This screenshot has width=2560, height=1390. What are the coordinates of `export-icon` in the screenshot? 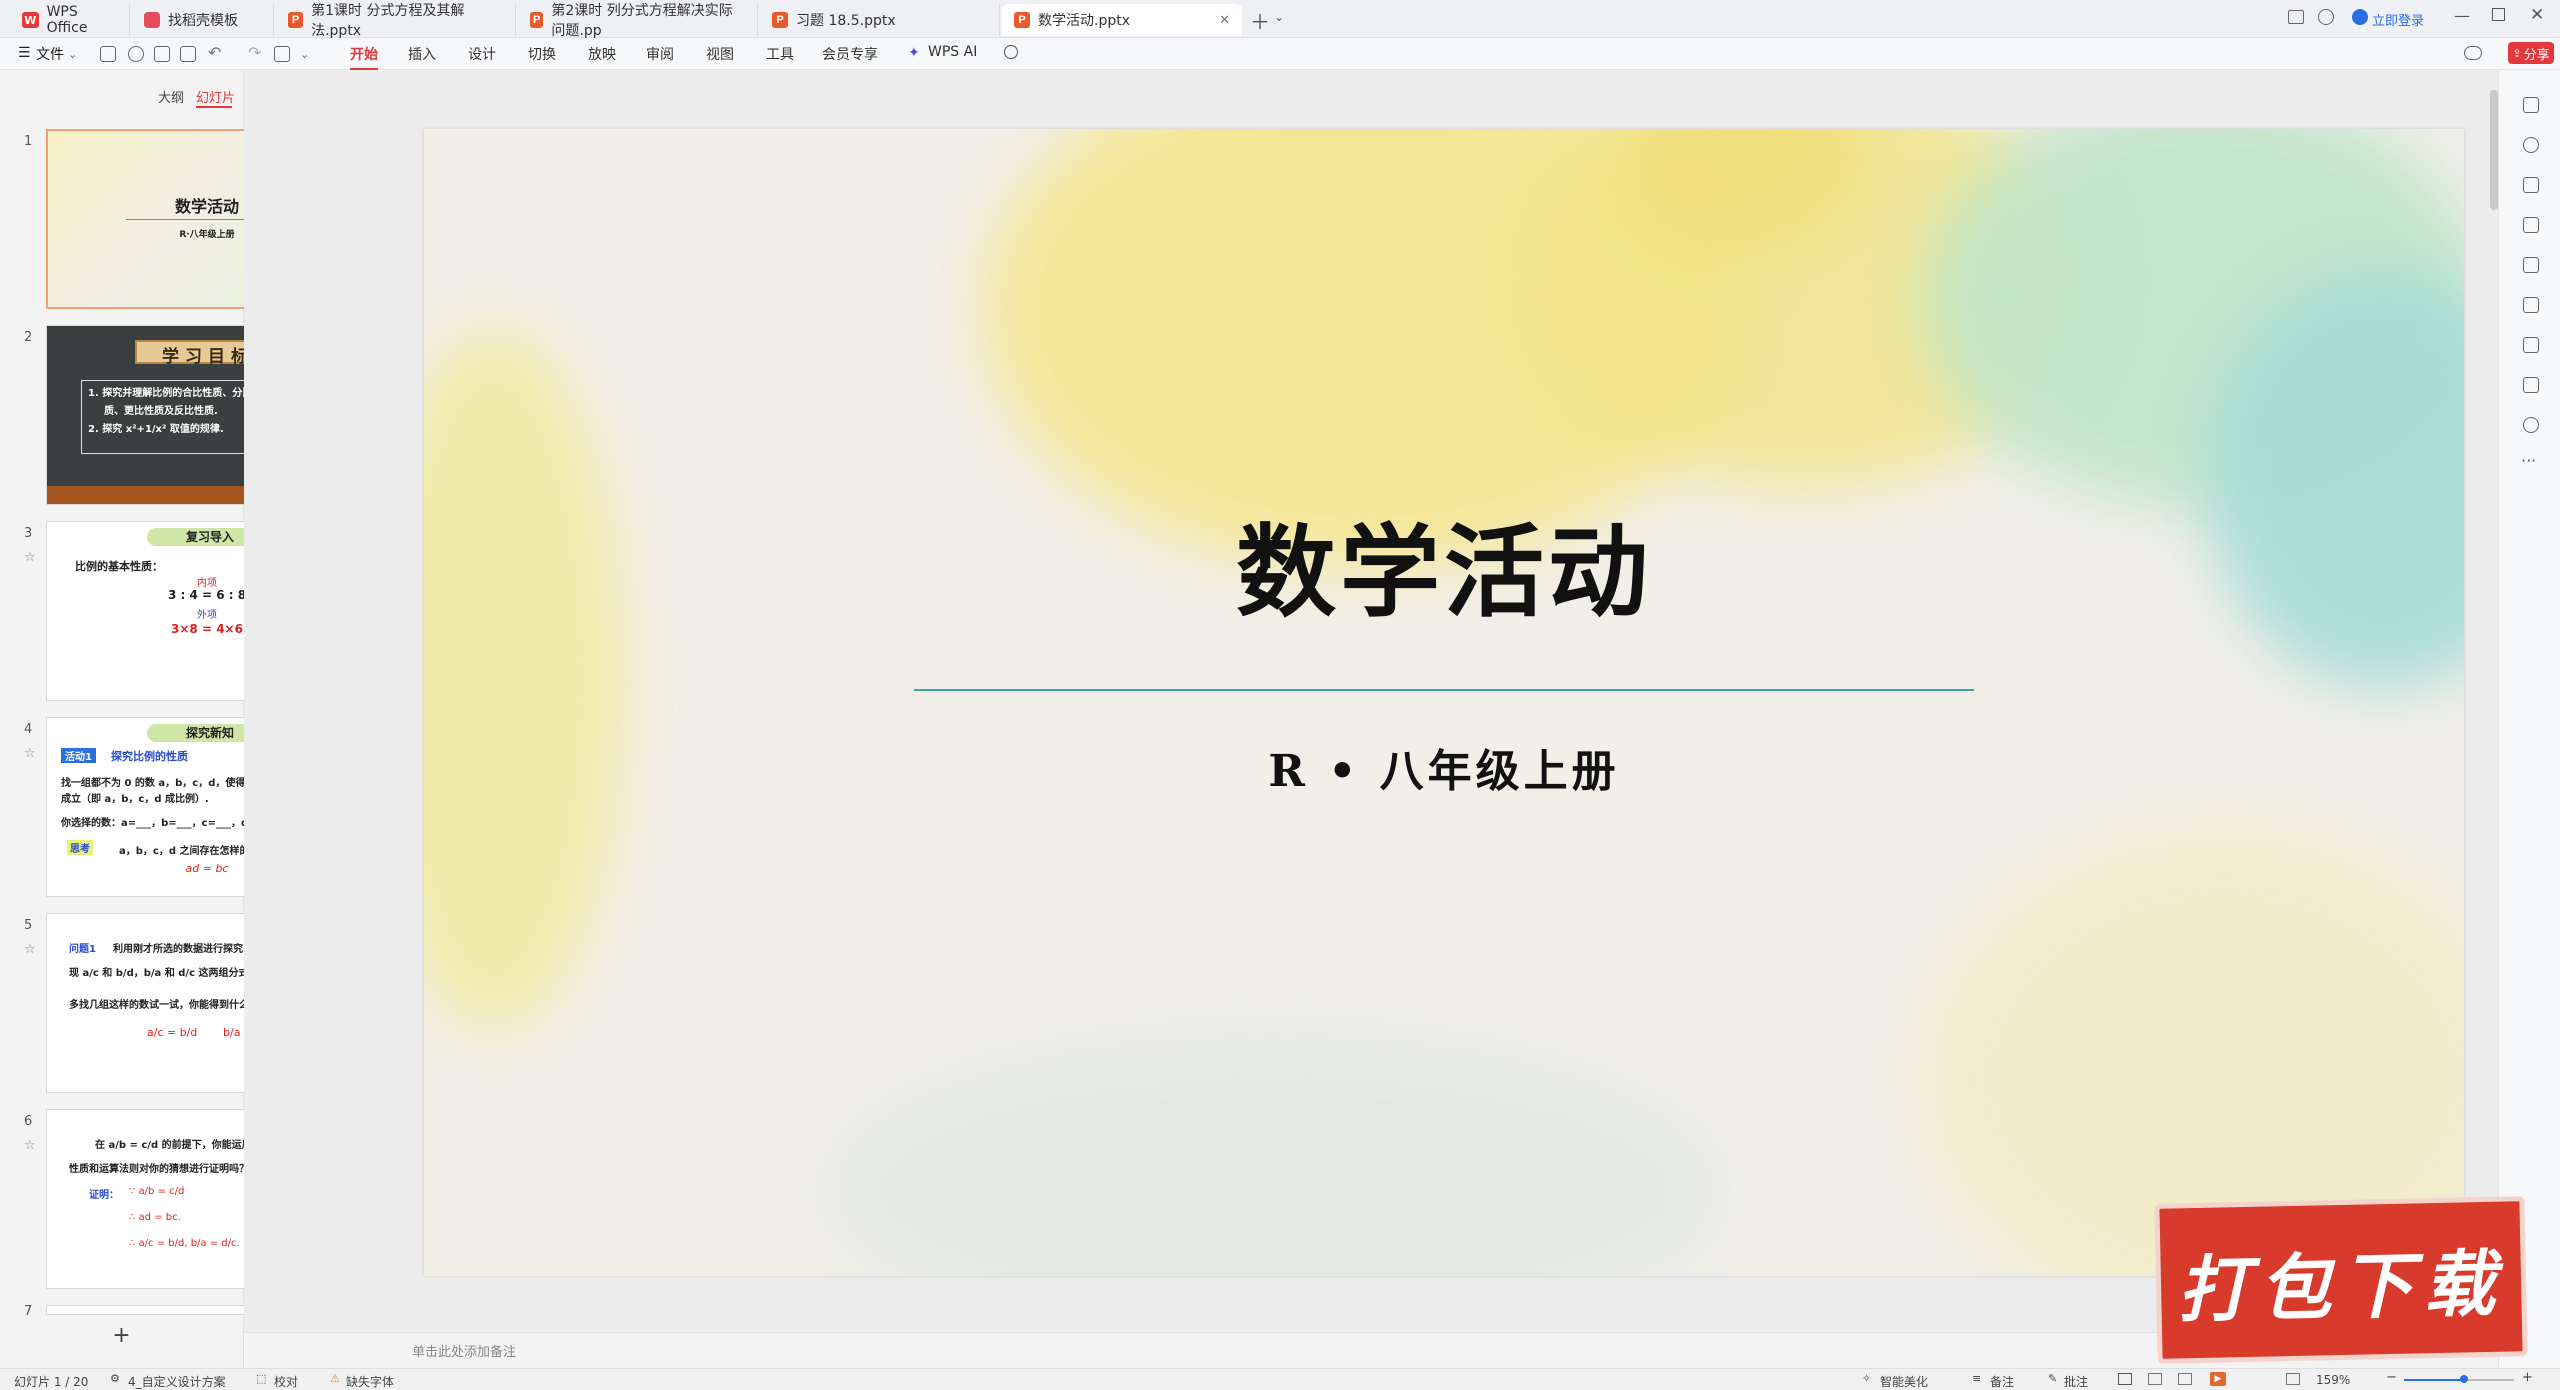 It's located at (136, 54).